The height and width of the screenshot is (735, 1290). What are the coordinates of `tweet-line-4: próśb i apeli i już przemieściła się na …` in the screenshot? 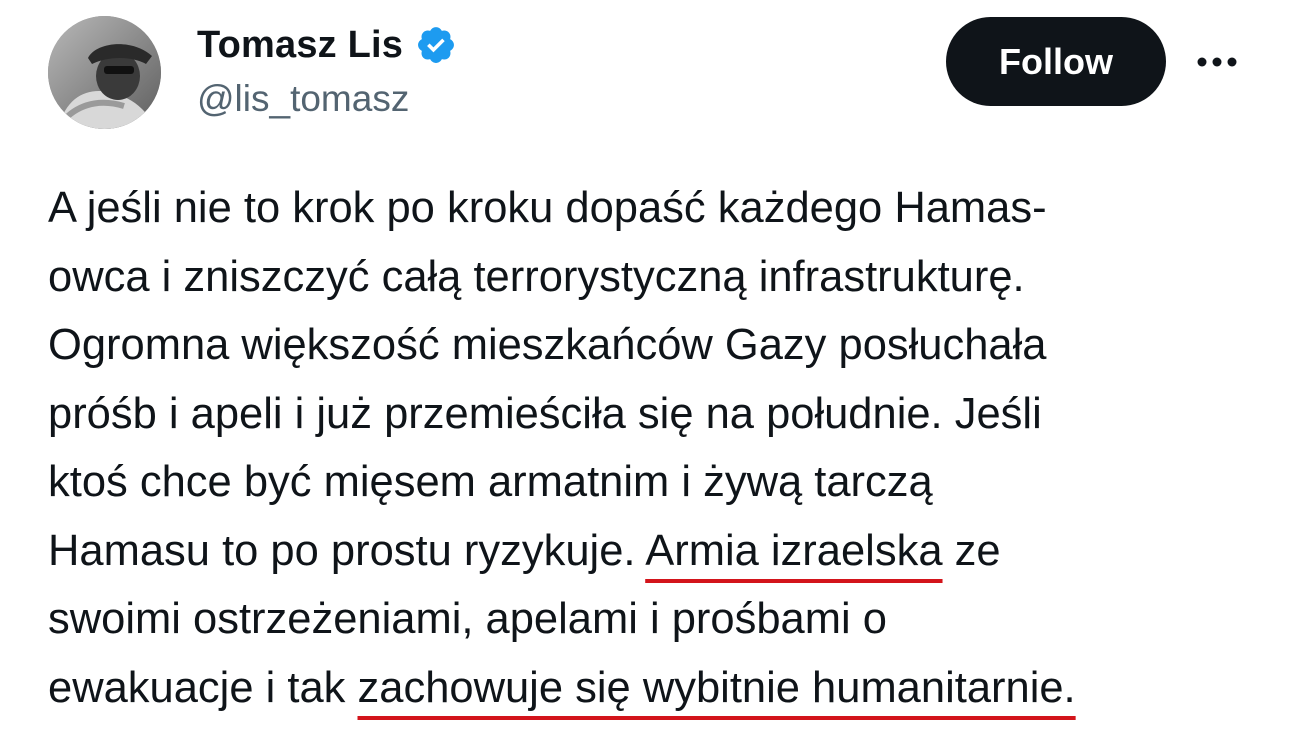 It's located at (545, 413).